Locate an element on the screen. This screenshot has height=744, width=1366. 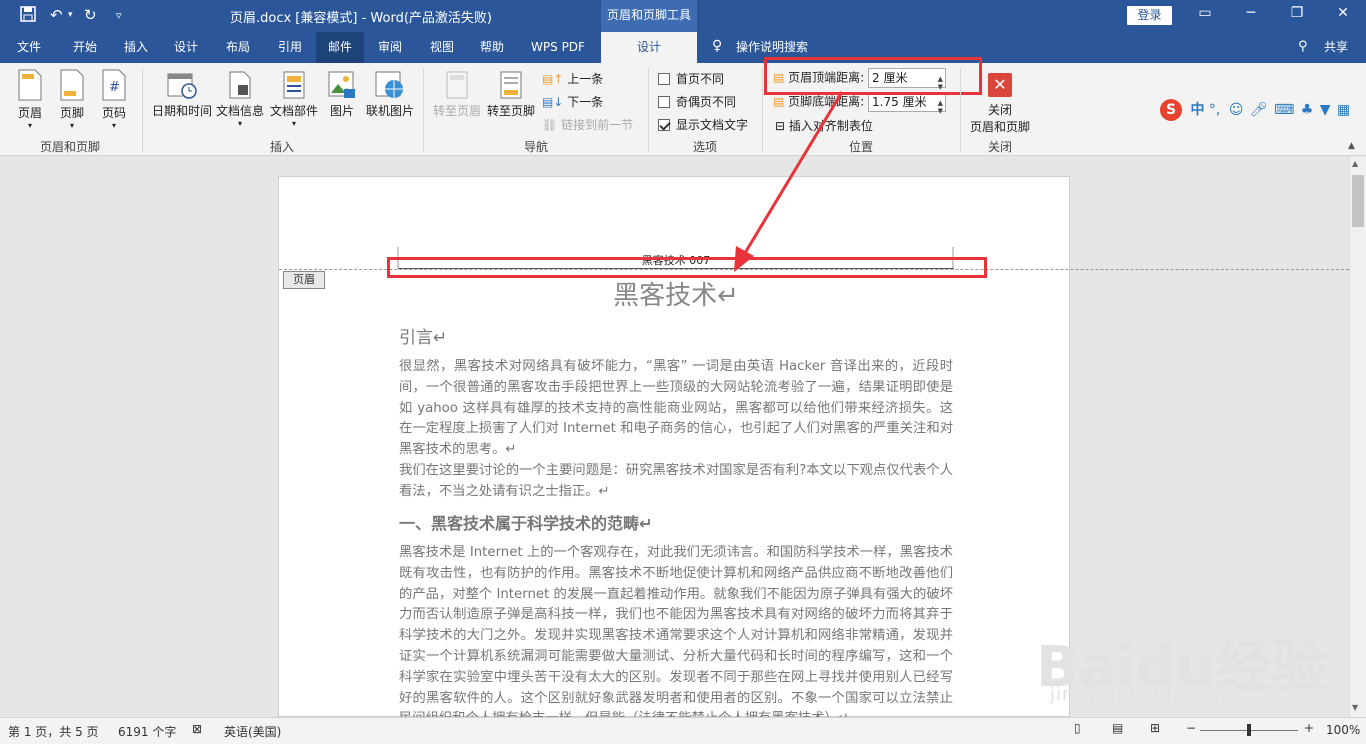
goto-footer-label: 转至页脚 is located at coordinates (510, 111).